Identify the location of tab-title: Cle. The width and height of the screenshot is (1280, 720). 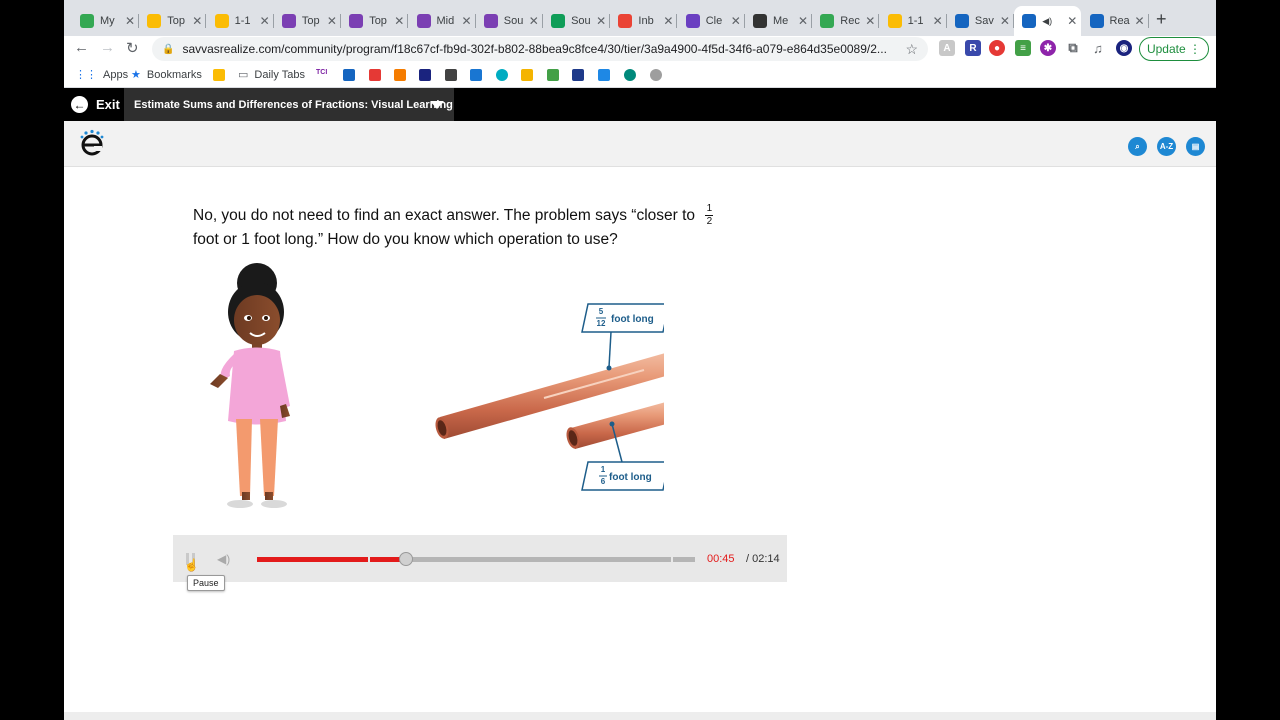
(714, 21).